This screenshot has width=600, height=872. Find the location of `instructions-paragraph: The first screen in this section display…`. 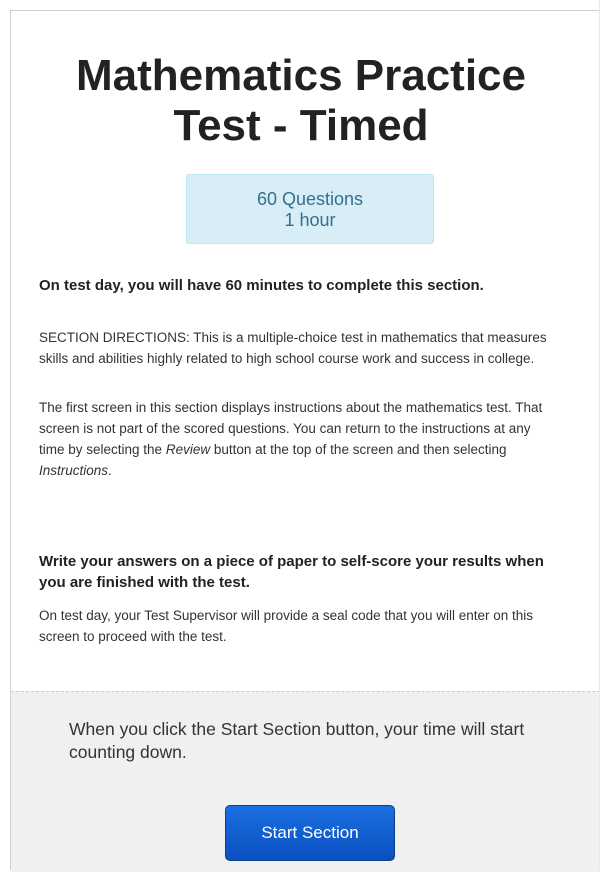

instructions-paragraph: The first screen in this section display… is located at coordinates (299, 439).